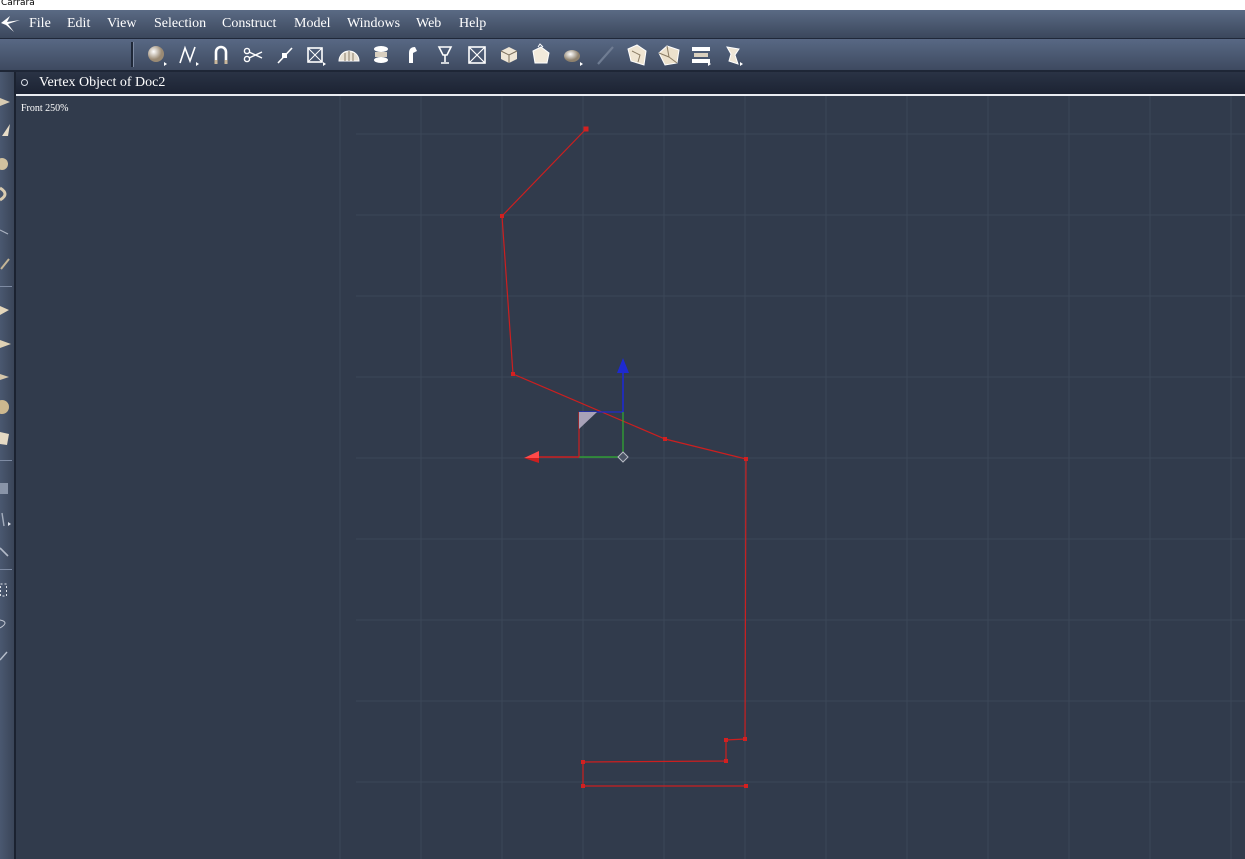 Image resolution: width=1245 pixels, height=859 pixels. Describe the element at coordinates (349, 55) in the screenshot. I see `dome-icon` at that location.